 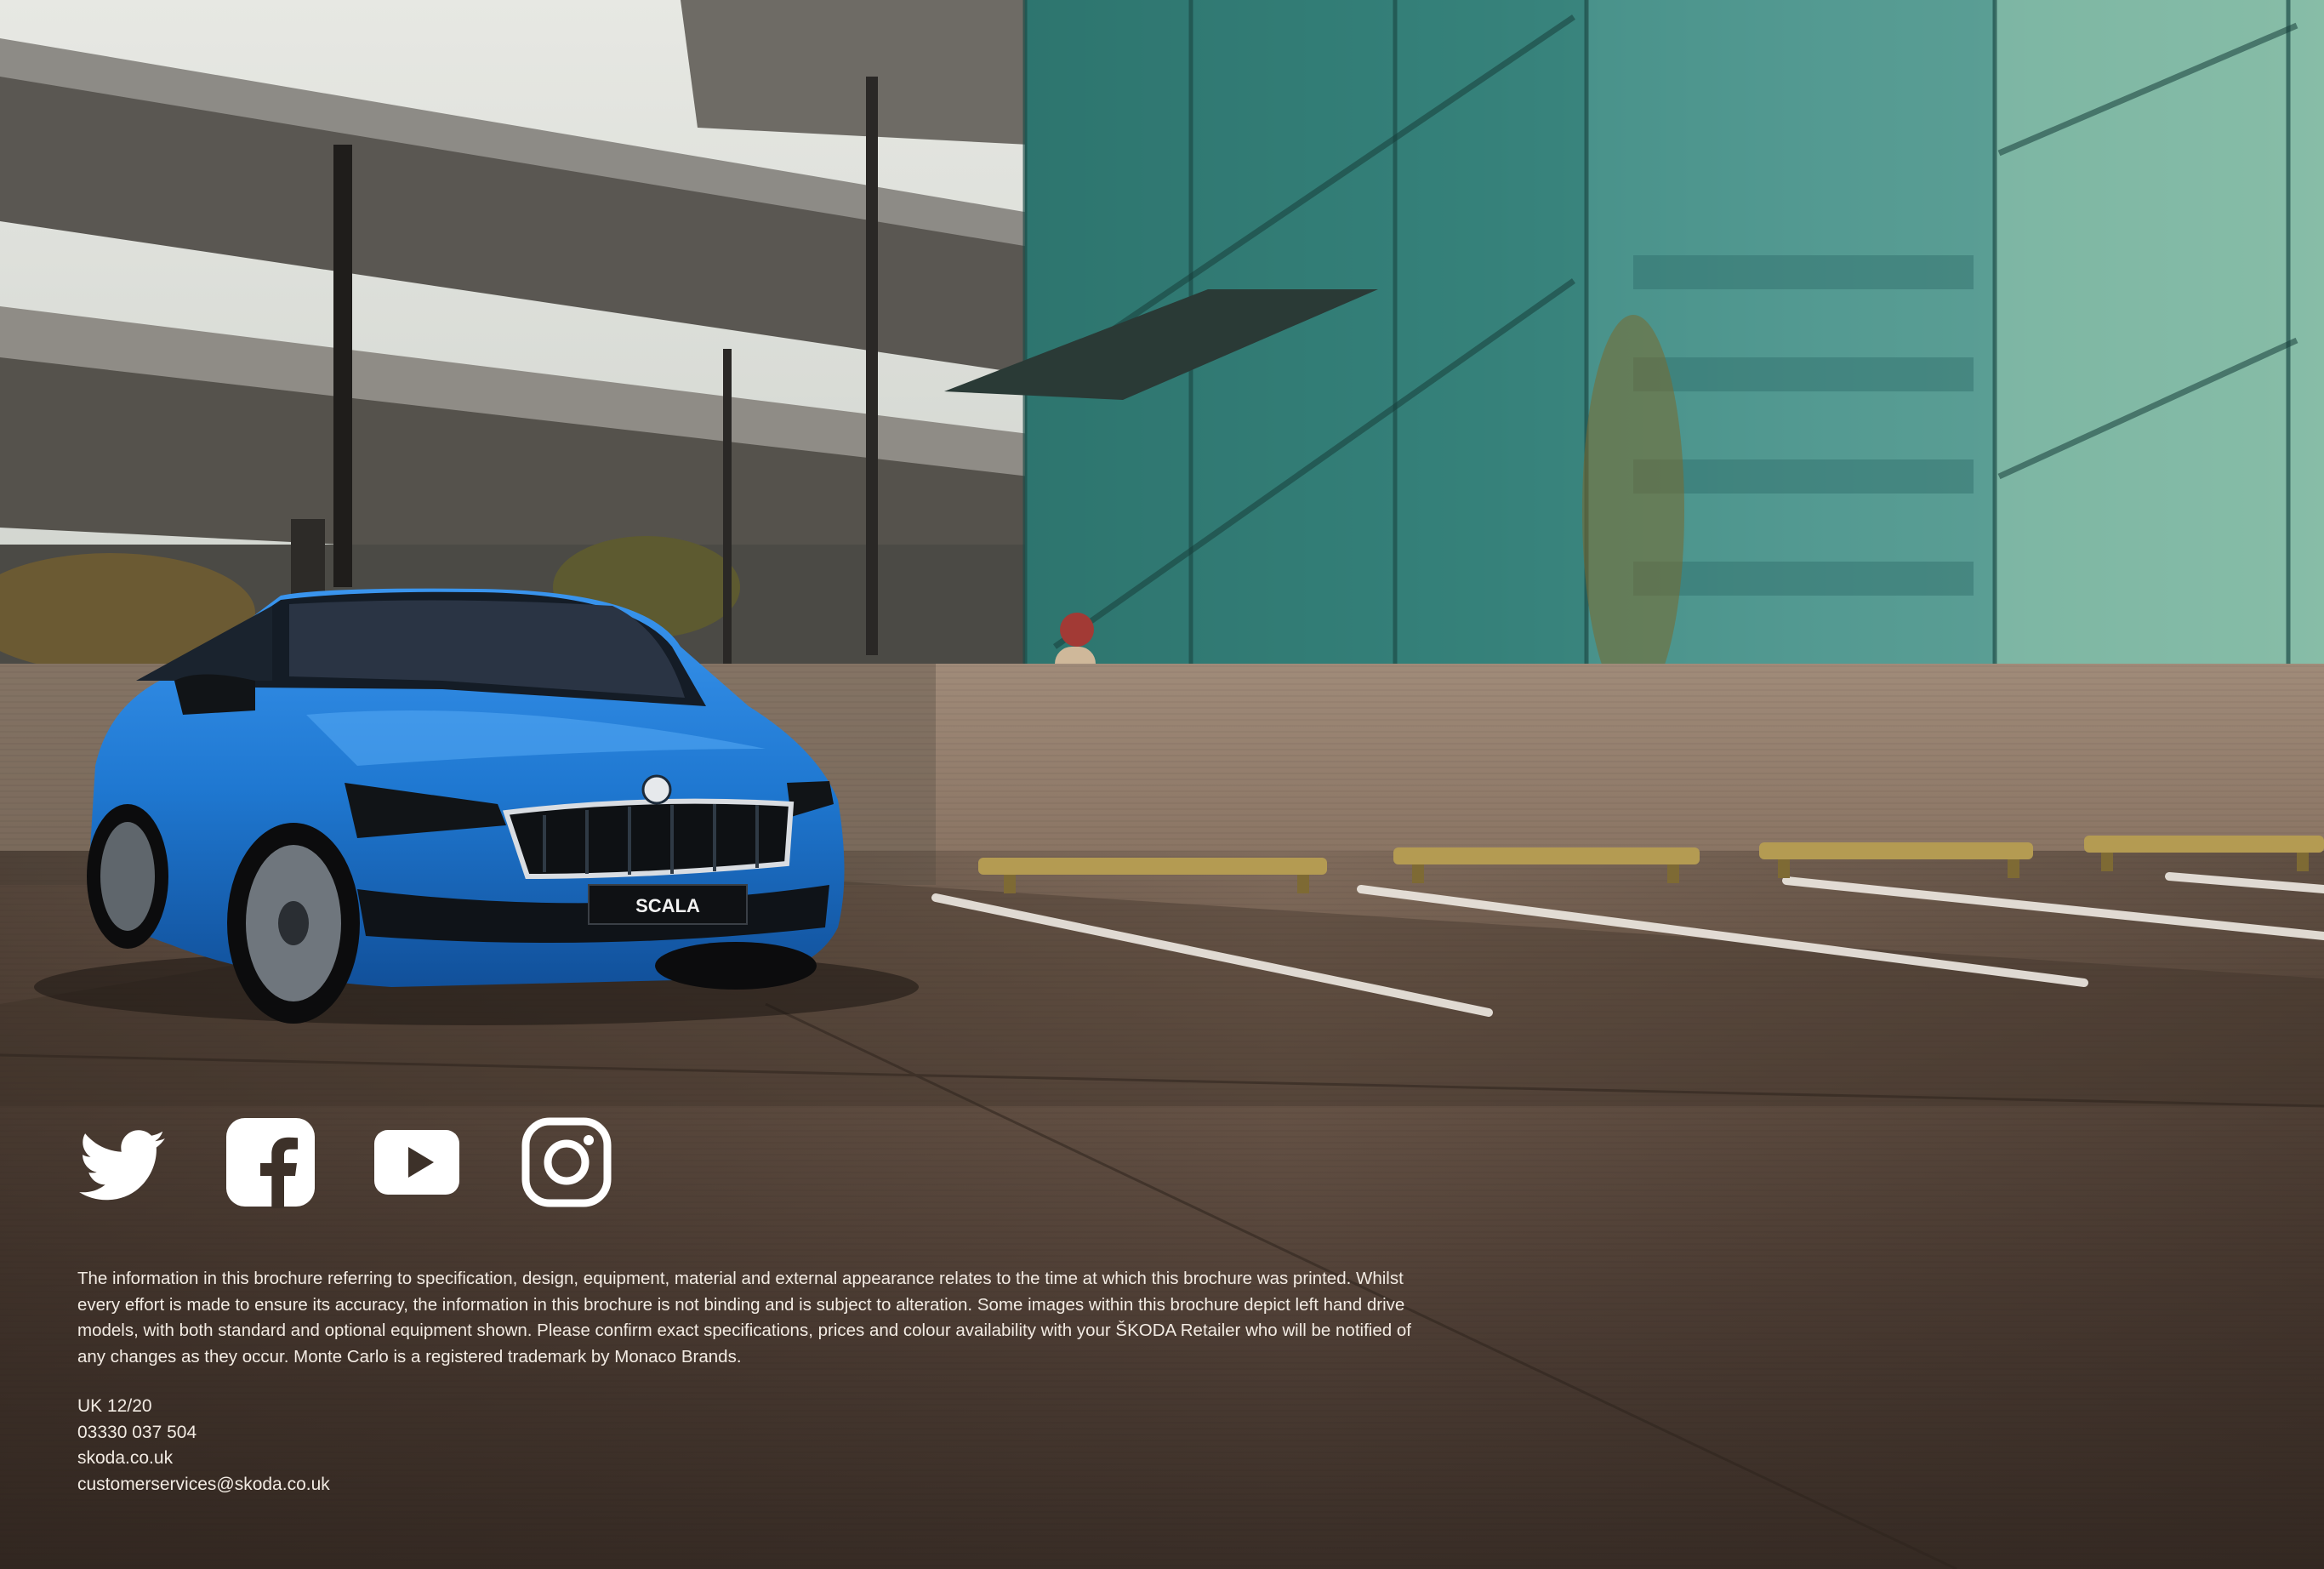 I want to click on svg-text: SCALA, so click(x=668, y=905).